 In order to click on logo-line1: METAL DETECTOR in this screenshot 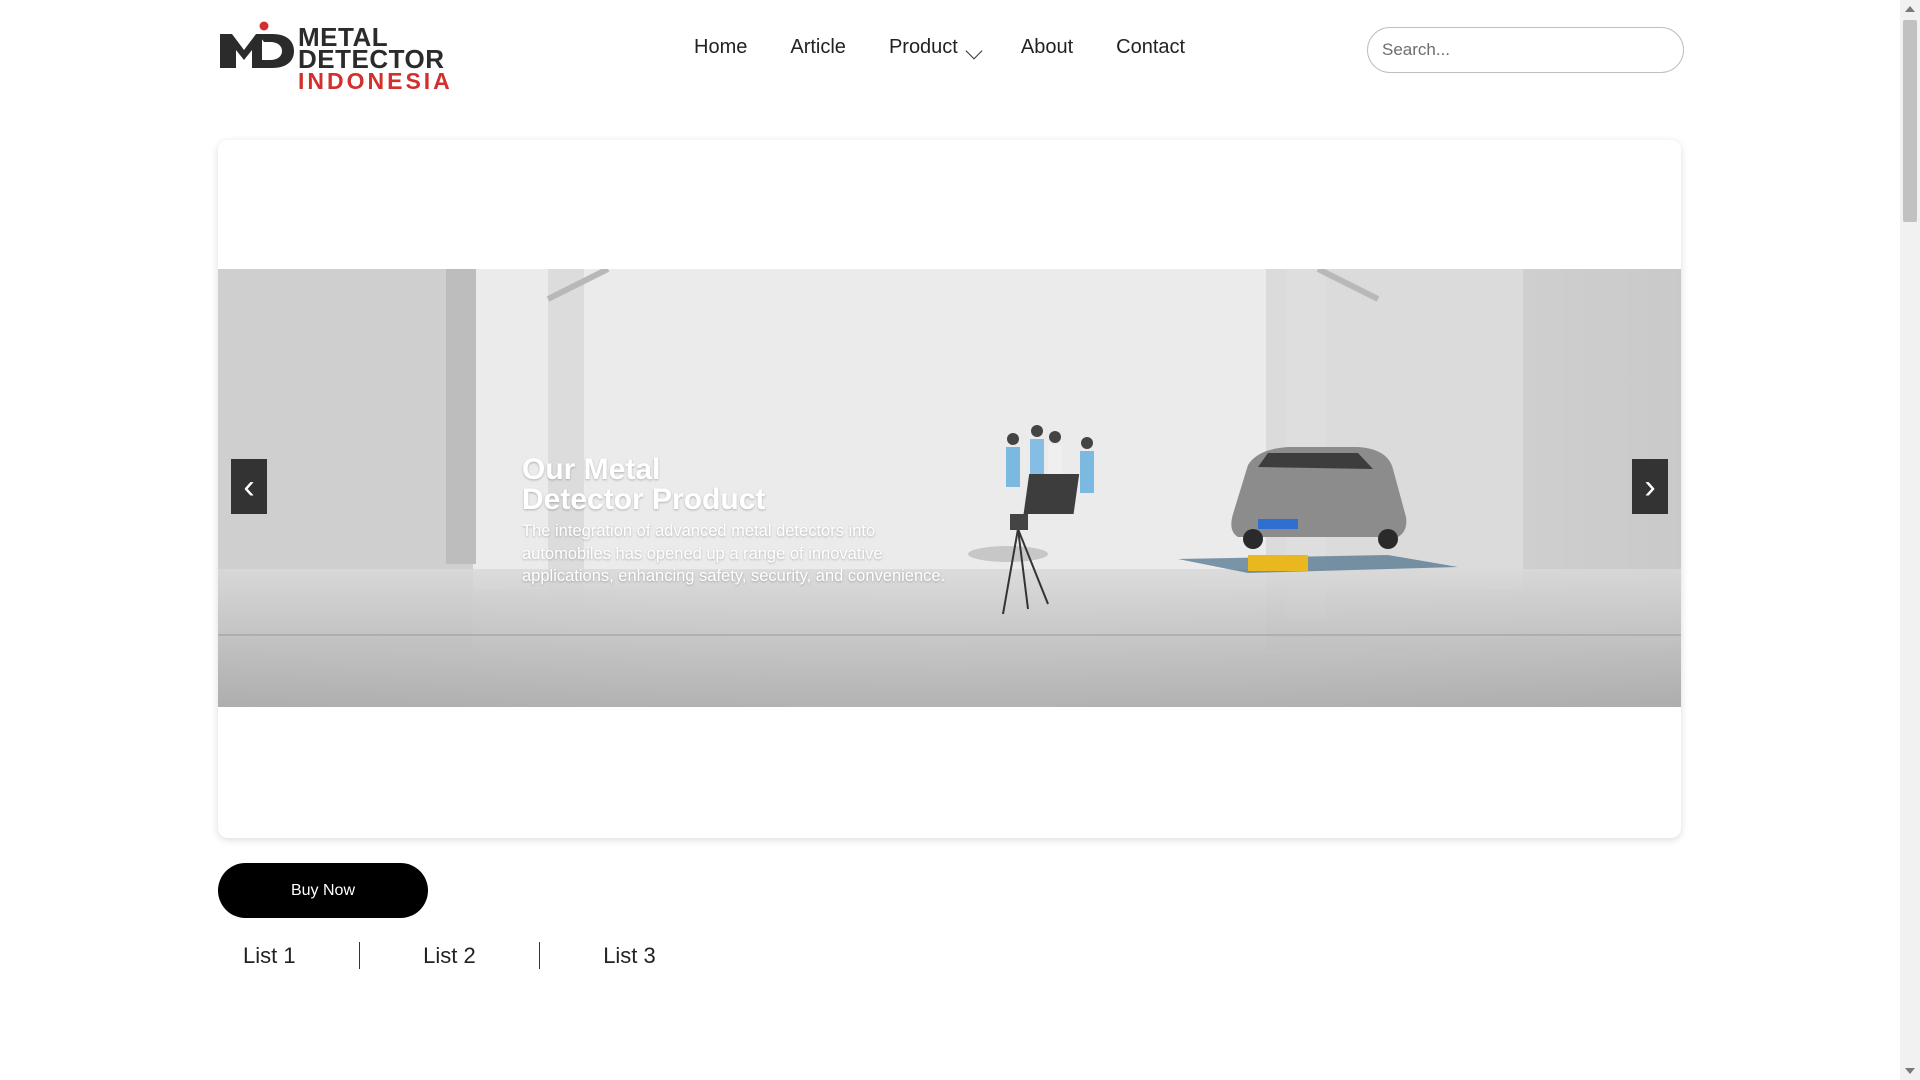, I will do `click(371, 48)`.